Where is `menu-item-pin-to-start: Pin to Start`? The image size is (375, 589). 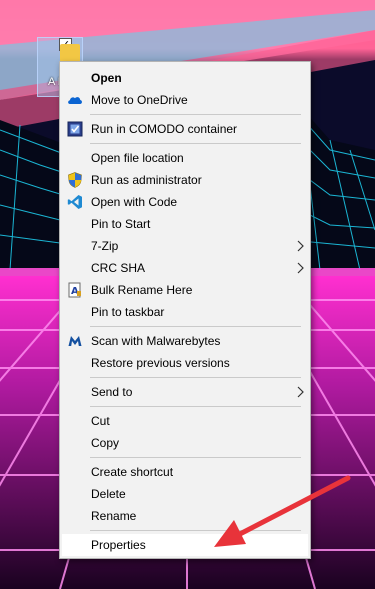
menu-item-pin-to-start: Pin to Start is located at coordinates (185, 224).